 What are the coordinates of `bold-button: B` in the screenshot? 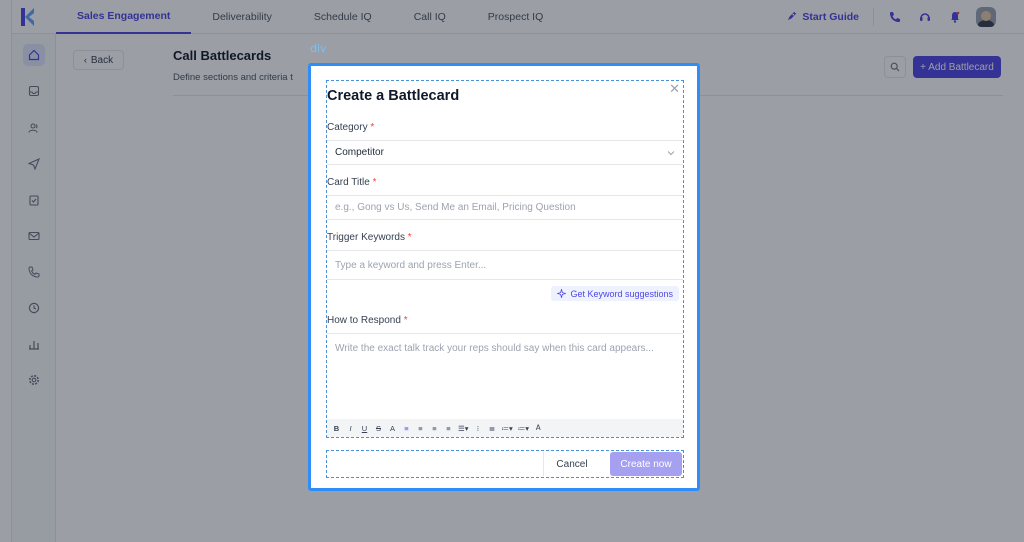 It's located at (336, 428).